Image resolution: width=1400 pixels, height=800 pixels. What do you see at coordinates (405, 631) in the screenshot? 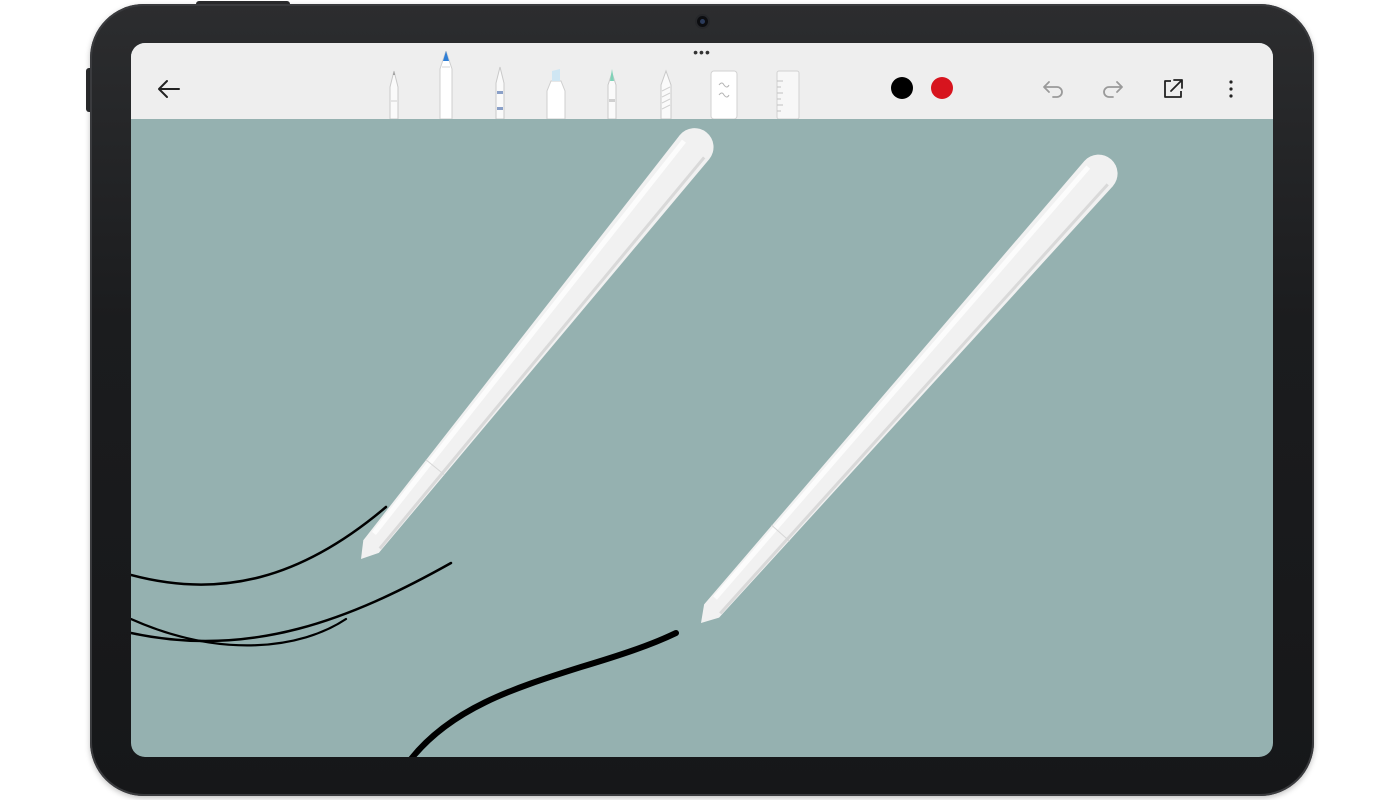
I see `ink-strokes` at bounding box center [405, 631].